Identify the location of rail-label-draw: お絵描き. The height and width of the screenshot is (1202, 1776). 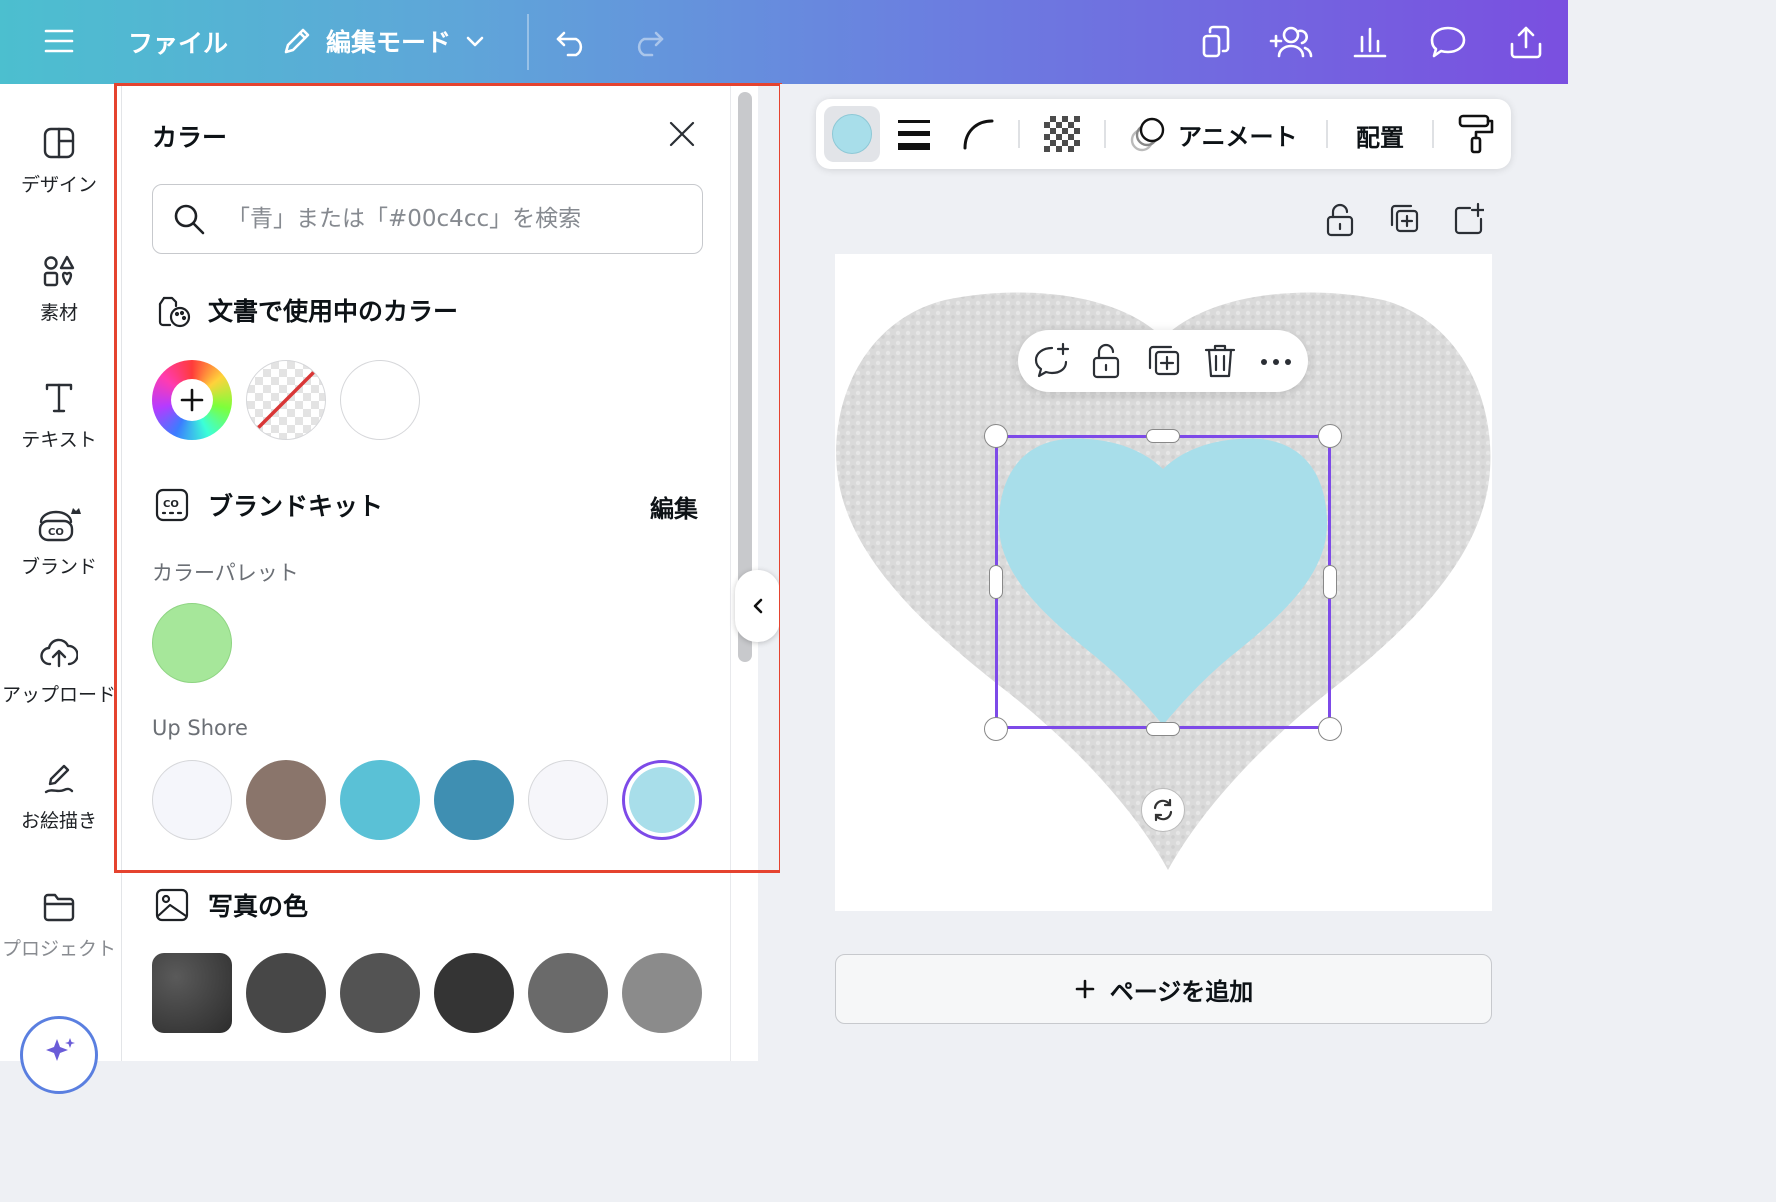
(58, 821).